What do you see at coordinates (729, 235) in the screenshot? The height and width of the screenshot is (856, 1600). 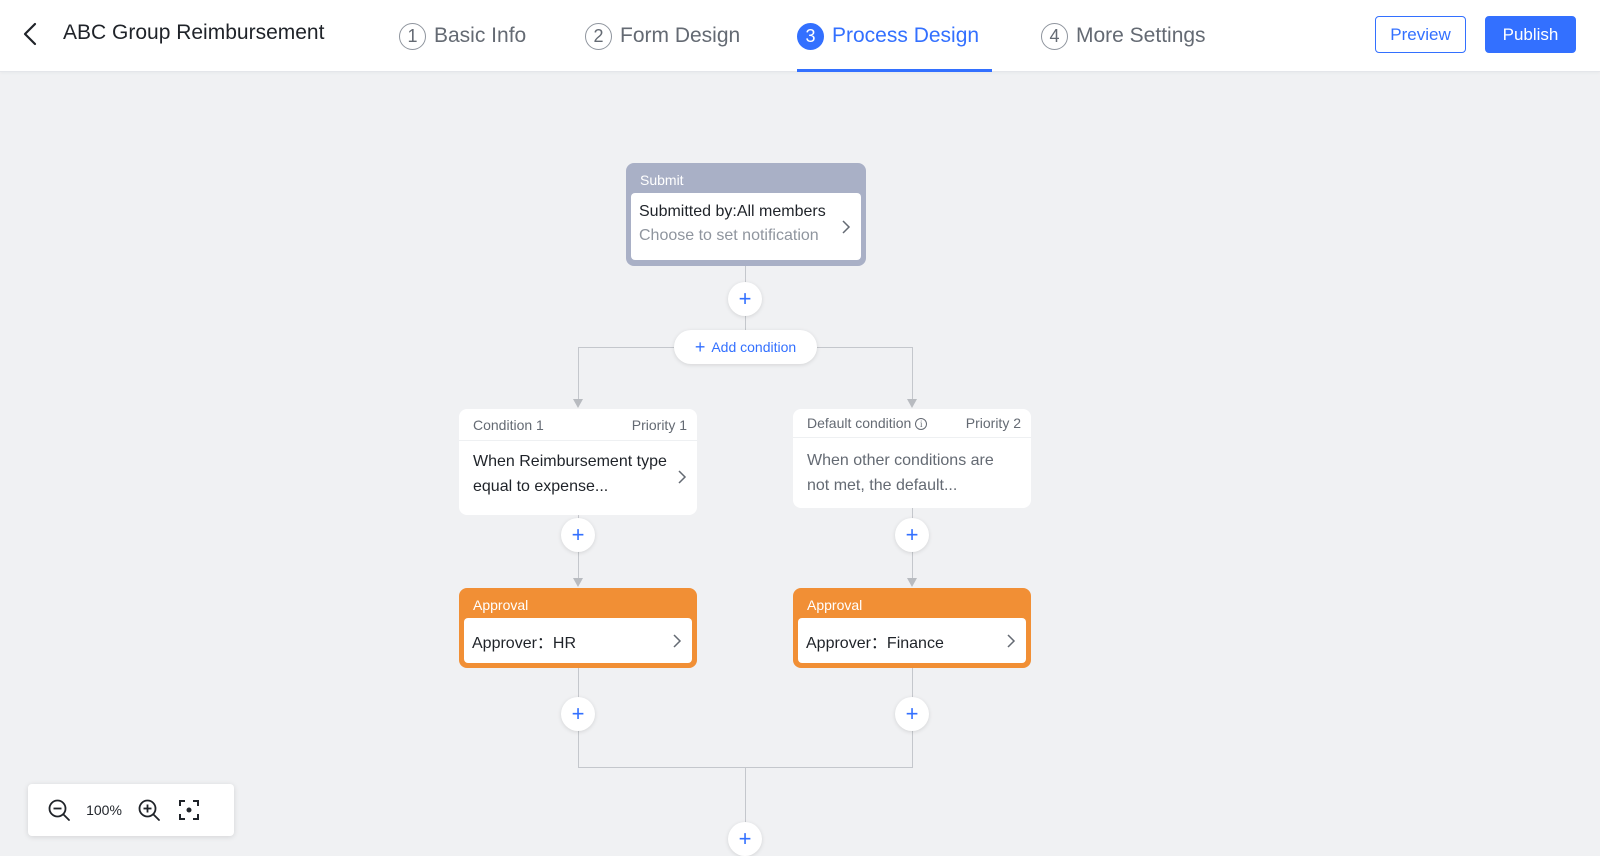 I see `notification-text: Choose to set notification` at bounding box center [729, 235].